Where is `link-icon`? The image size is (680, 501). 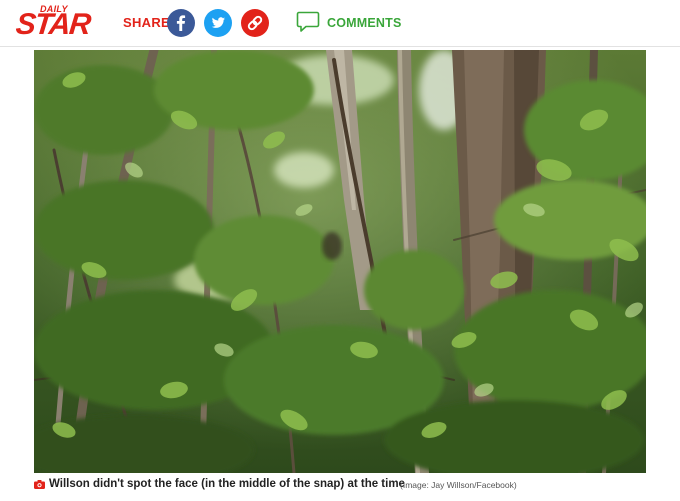 link-icon is located at coordinates (255, 23).